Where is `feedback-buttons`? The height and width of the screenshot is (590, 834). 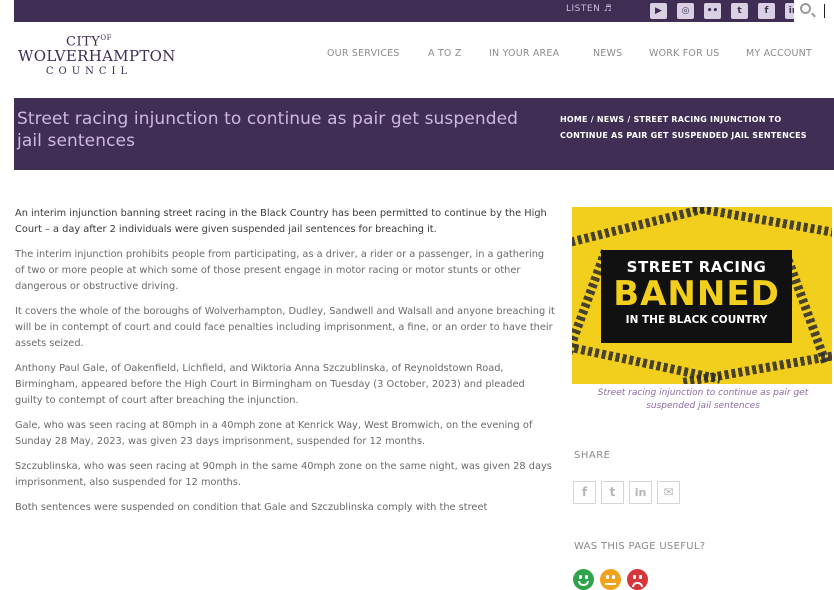 feedback-buttons is located at coordinates (610, 579).